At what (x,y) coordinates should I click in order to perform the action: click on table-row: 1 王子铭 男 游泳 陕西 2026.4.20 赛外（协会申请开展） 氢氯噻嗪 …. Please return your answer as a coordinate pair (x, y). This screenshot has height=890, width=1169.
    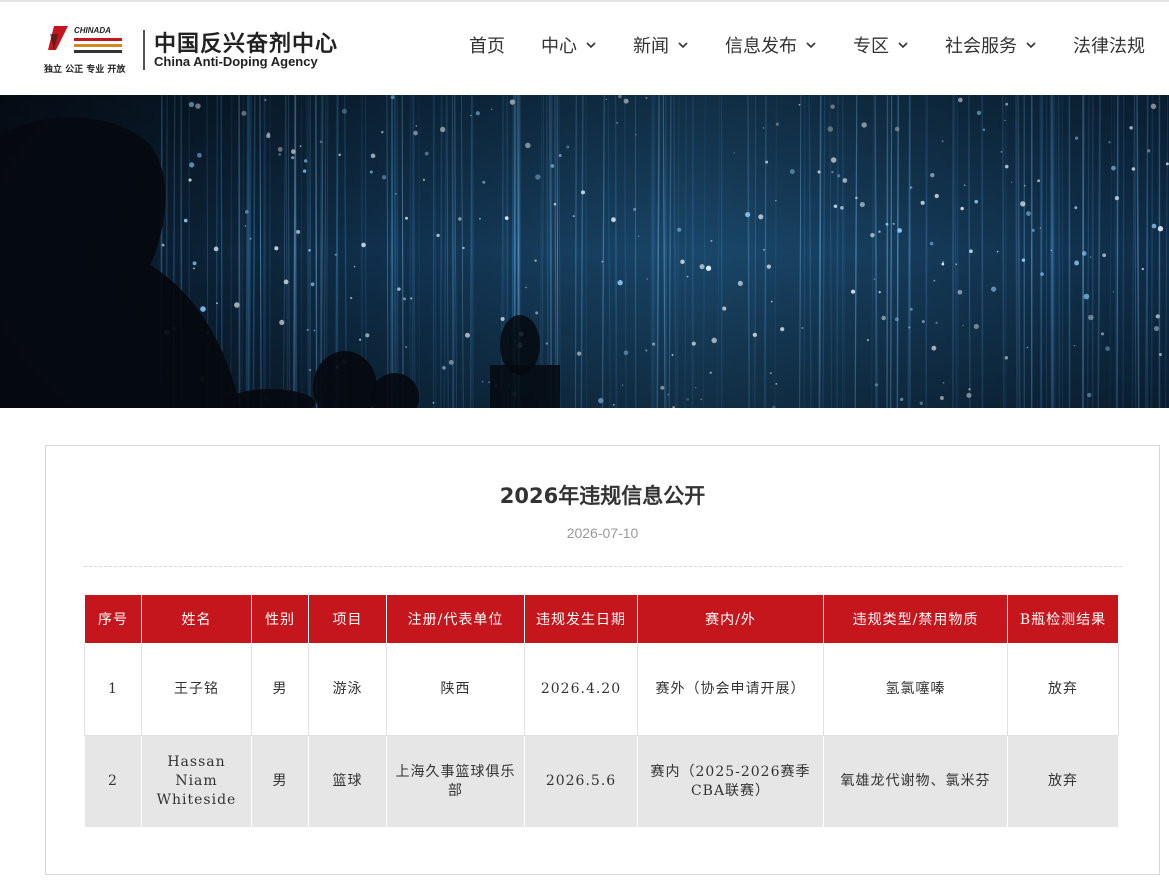
    Looking at the image, I should click on (601, 689).